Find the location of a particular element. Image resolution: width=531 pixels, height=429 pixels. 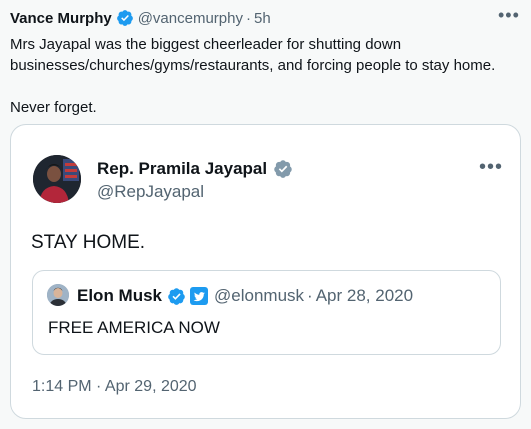

nested-quote-text: FREE AMERICA NOW is located at coordinates (134, 327).